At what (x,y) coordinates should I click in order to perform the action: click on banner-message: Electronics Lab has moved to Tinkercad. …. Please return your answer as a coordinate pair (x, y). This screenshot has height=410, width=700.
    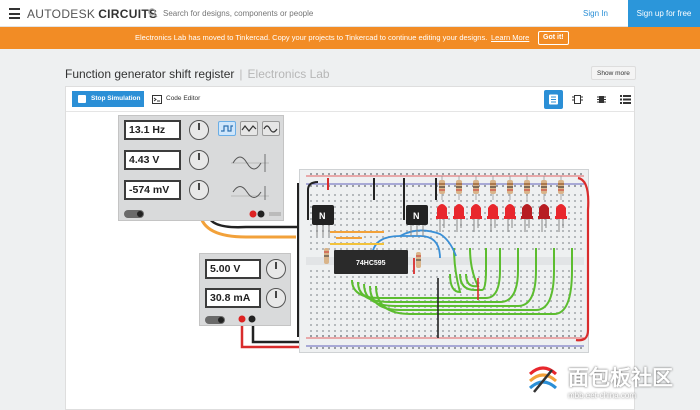
    Looking at the image, I should click on (311, 37).